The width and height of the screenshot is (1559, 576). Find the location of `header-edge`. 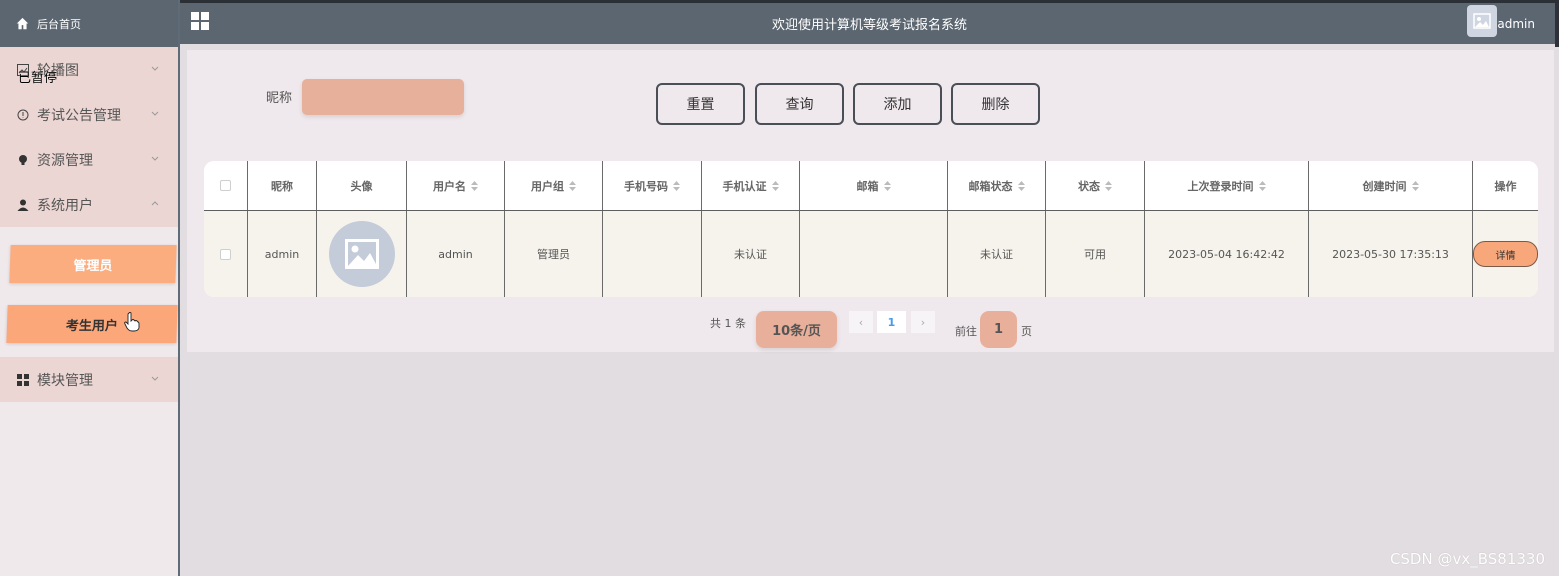

header-edge is located at coordinates (1557, 25).